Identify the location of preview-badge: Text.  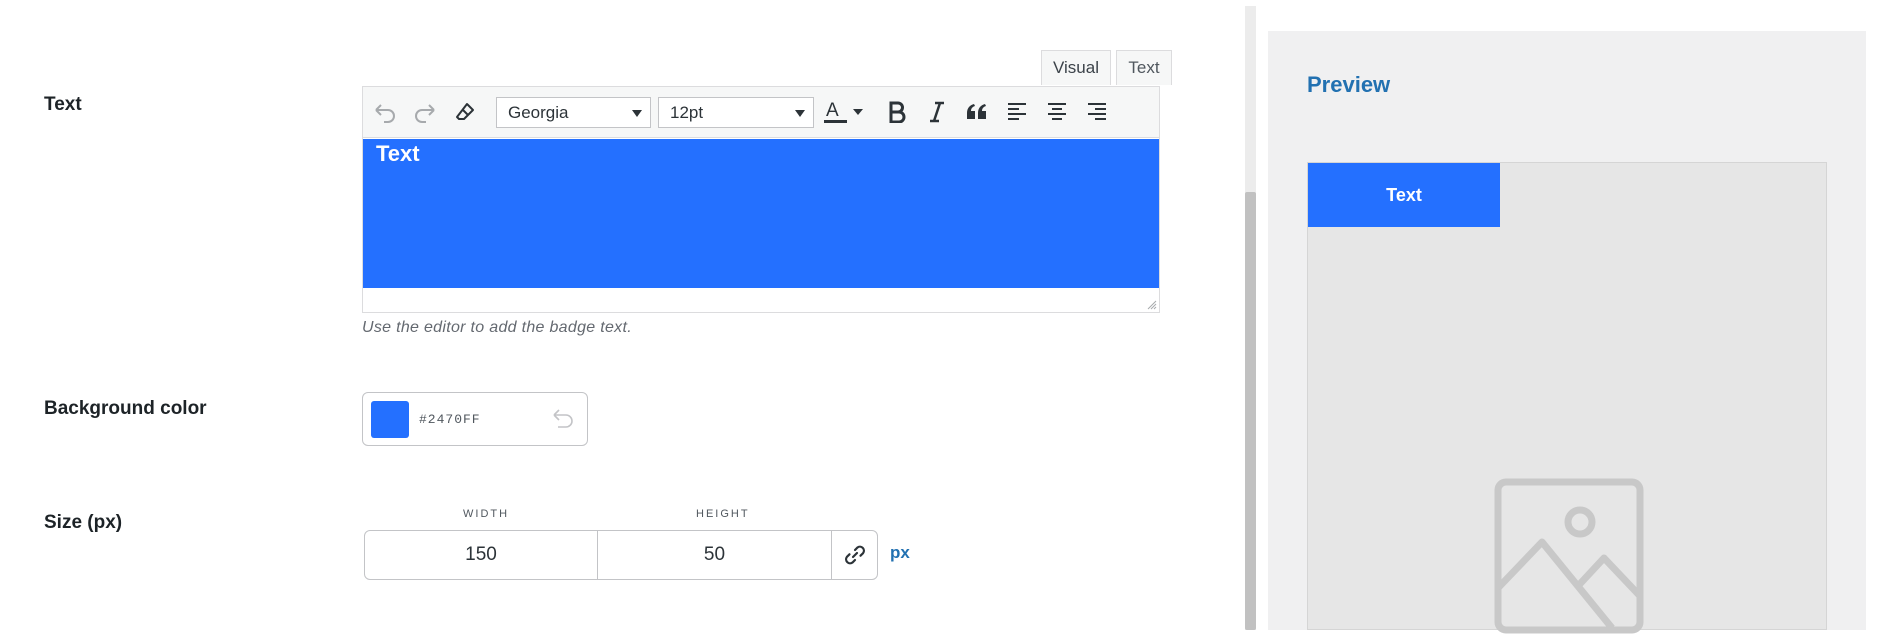
(1404, 195).